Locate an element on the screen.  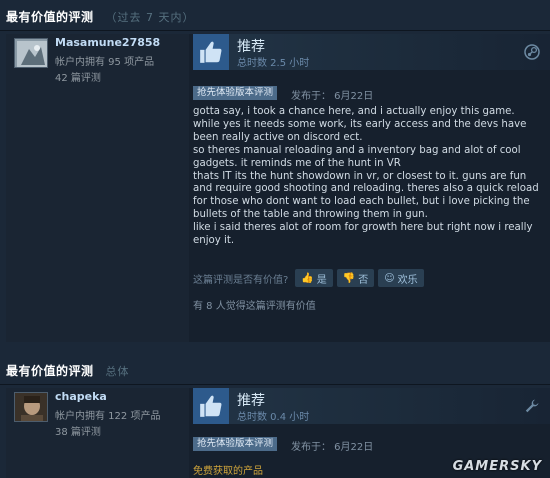
vote-yes-label: 是 is located at coordinates (321, 280).